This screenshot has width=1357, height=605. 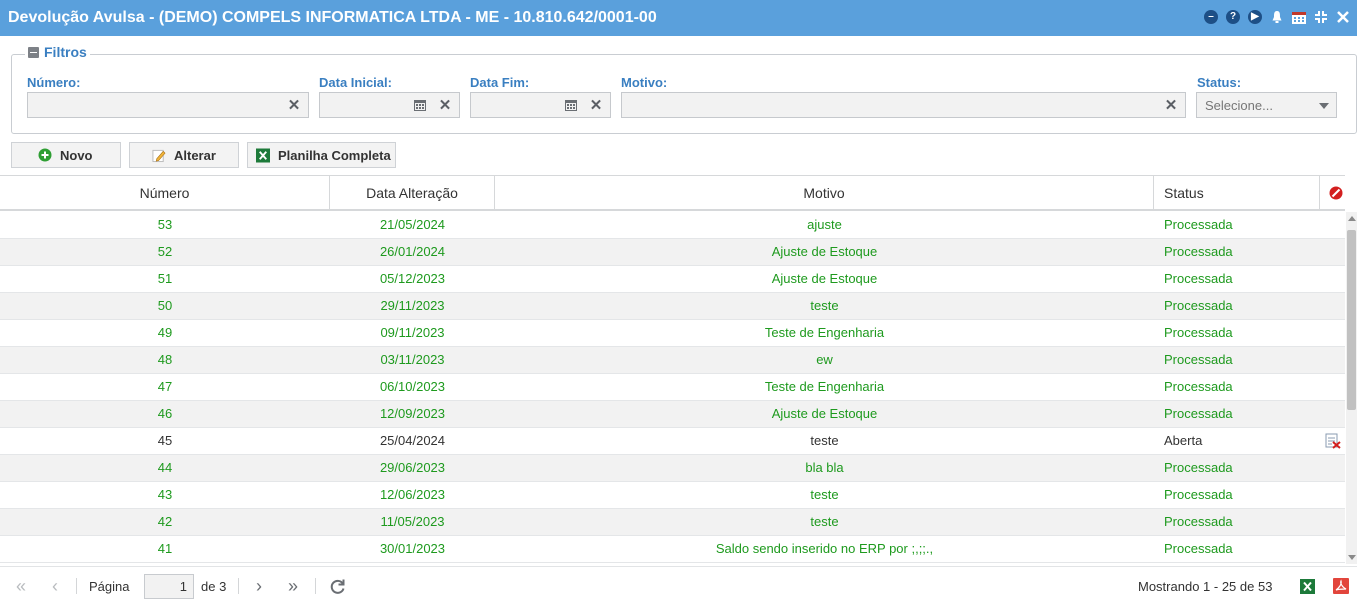 What do you see at coordinates (76, 155) in the screenshot?
I see `novo-label: Novo` at bounding box center [76, 155].